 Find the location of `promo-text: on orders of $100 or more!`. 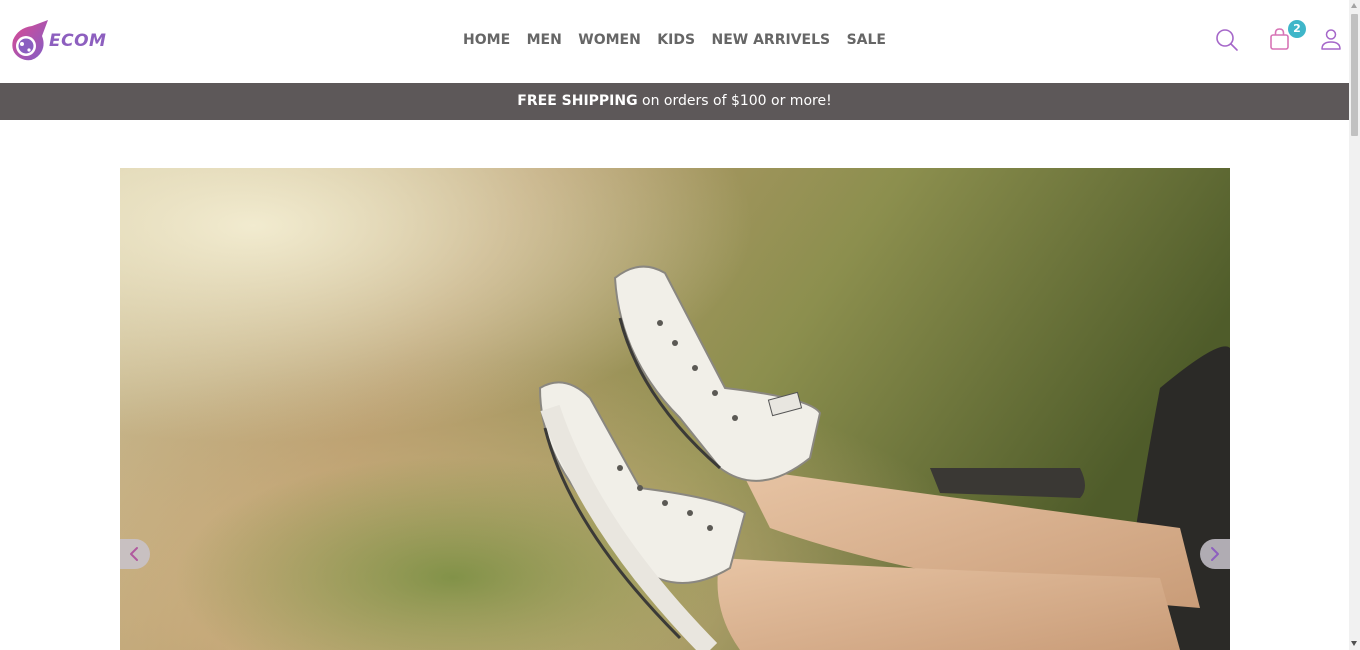

promo-text: on orders of $100 or more! is located at coordinates (734, 101).